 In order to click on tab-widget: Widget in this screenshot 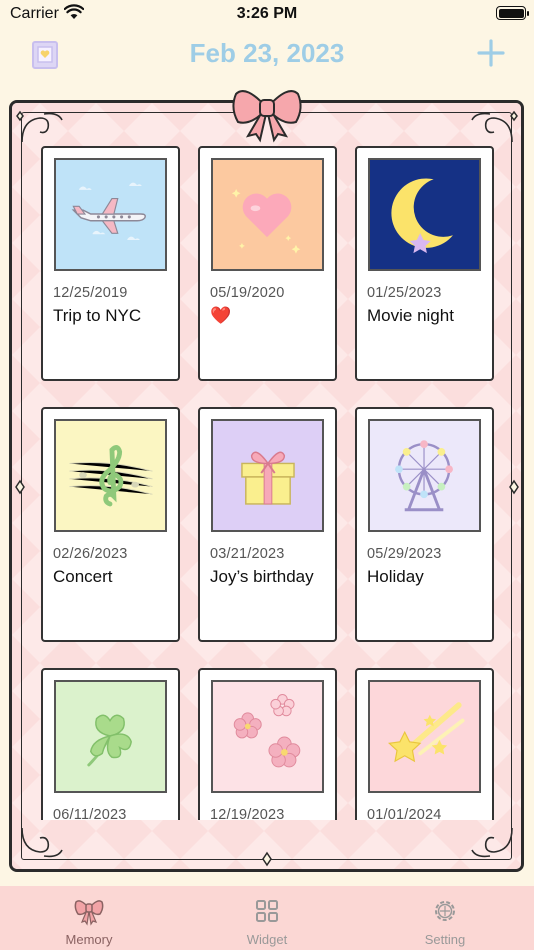, I will do `click(267, 918)`.